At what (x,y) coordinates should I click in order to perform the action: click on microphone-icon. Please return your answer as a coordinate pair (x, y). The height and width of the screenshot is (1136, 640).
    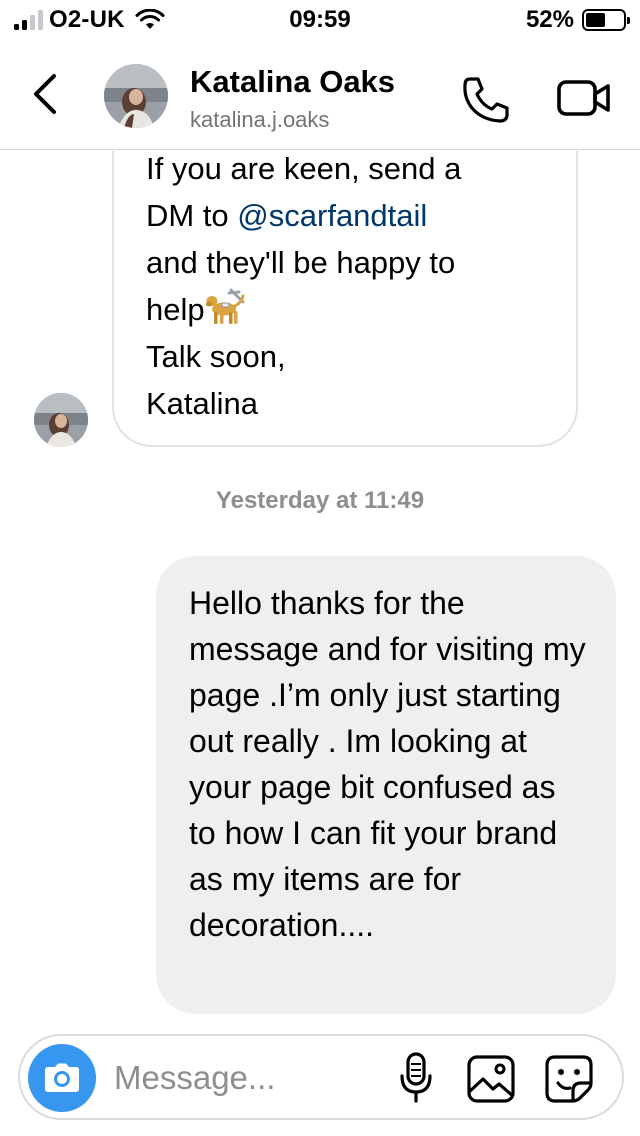
    Looking at the image, I should click on (416, 1078).